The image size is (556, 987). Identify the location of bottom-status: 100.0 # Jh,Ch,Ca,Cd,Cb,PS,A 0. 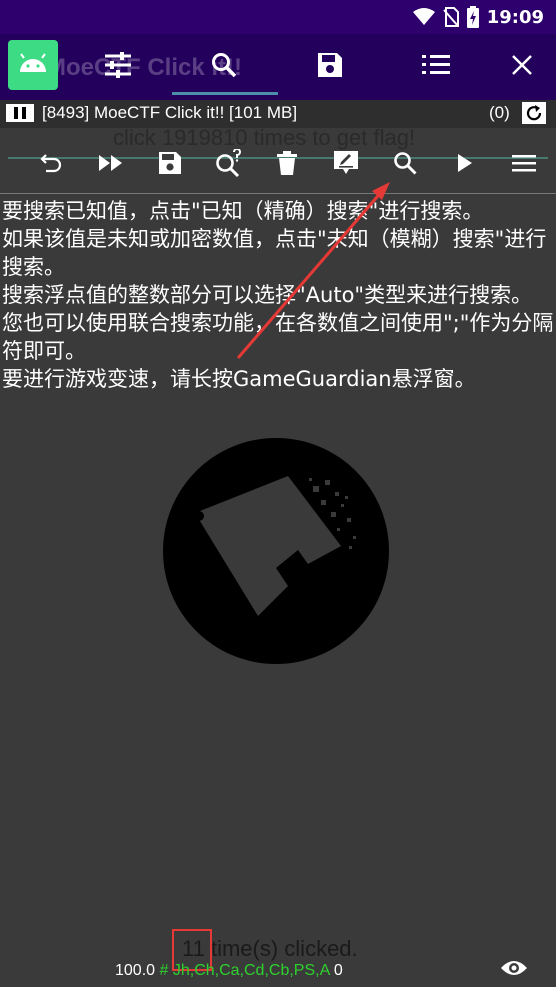
(229, 971).